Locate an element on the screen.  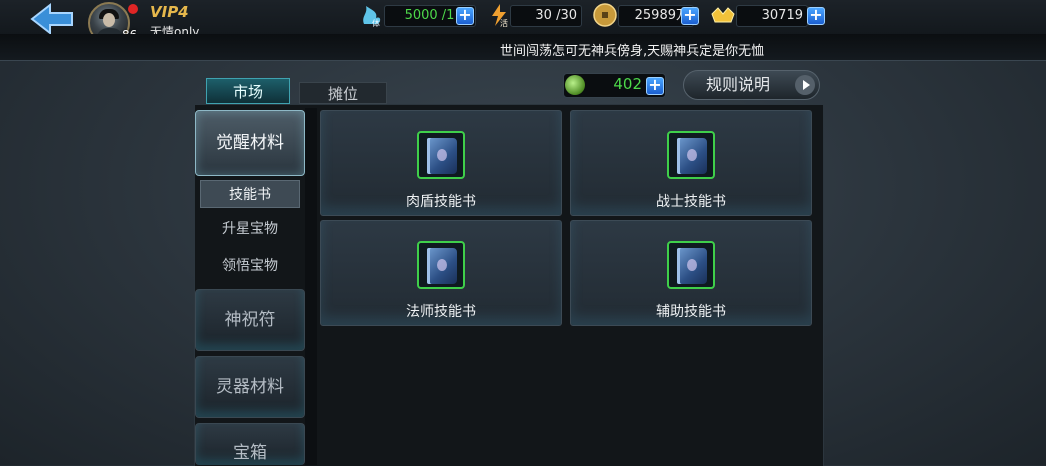
coin-icon is located at coordinates (605, 15).